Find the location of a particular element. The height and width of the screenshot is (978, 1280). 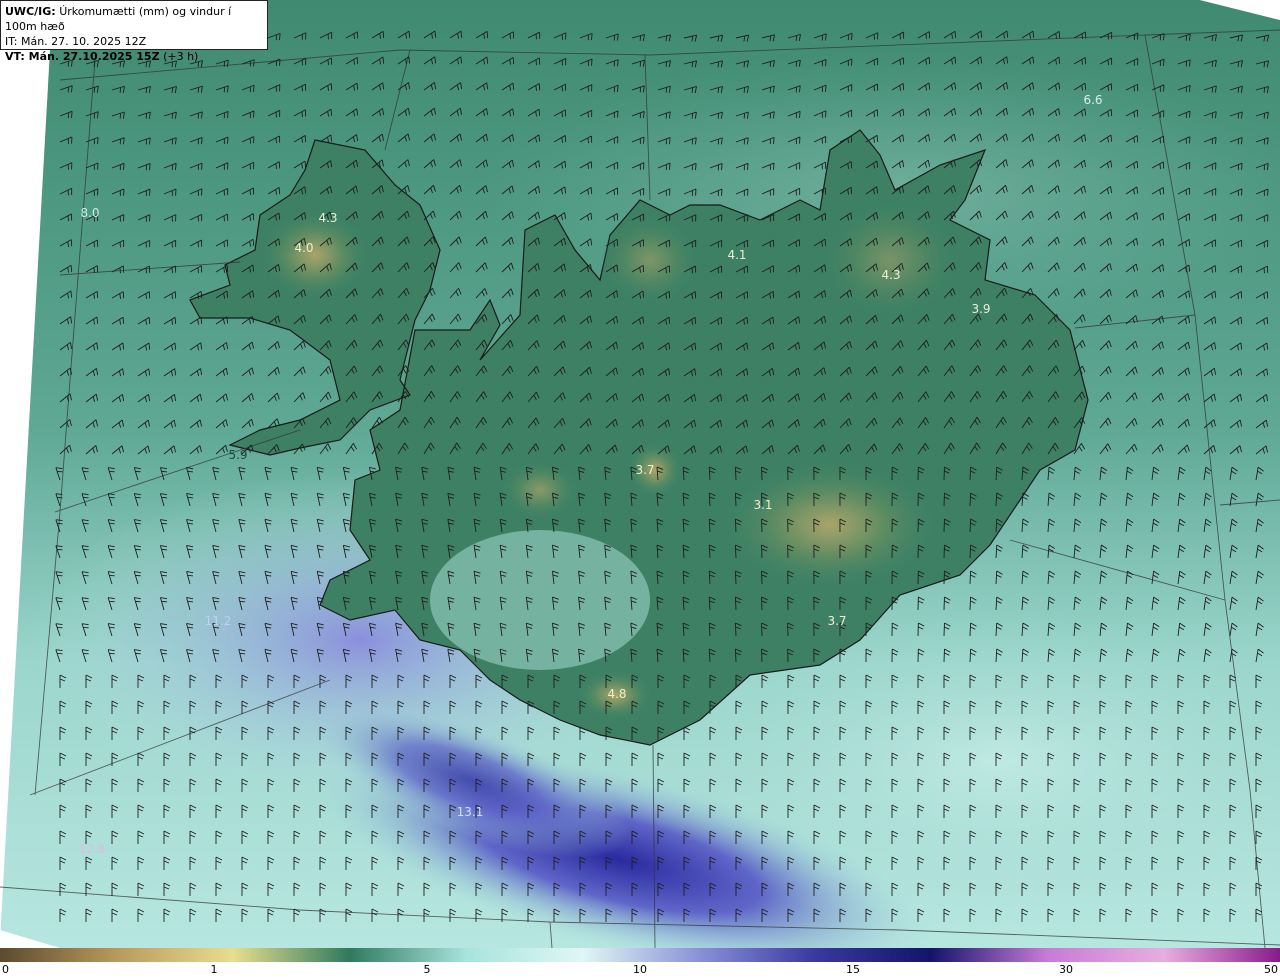

value-label-westfjords-north: 4.3 is located at coordinates (328, 218).